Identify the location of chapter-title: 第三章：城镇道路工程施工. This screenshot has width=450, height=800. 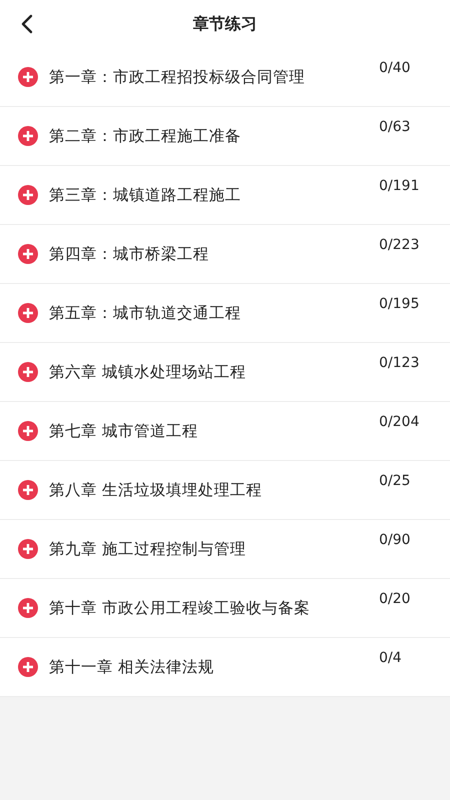
(145, 195).